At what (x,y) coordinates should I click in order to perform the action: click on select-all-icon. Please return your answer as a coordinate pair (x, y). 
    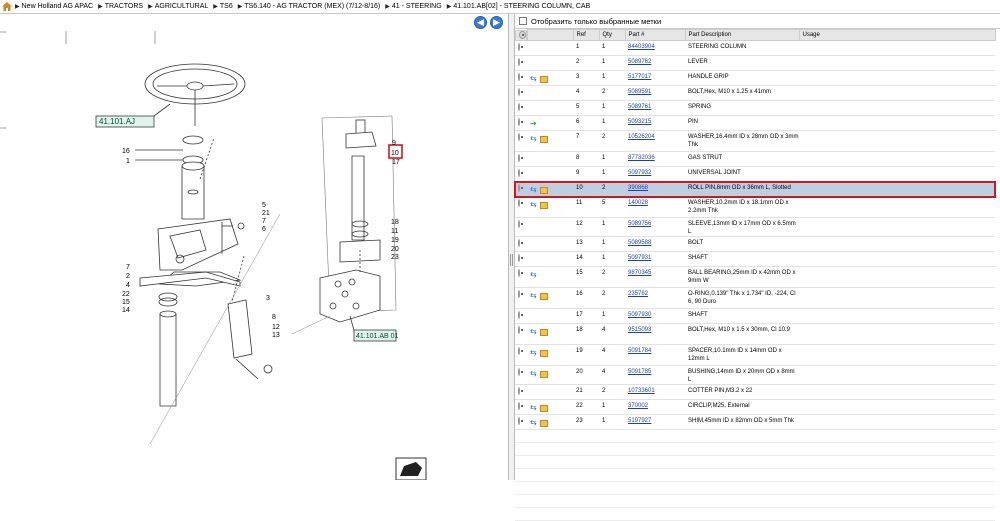
    Looking at the image, I should click on (522, 35).